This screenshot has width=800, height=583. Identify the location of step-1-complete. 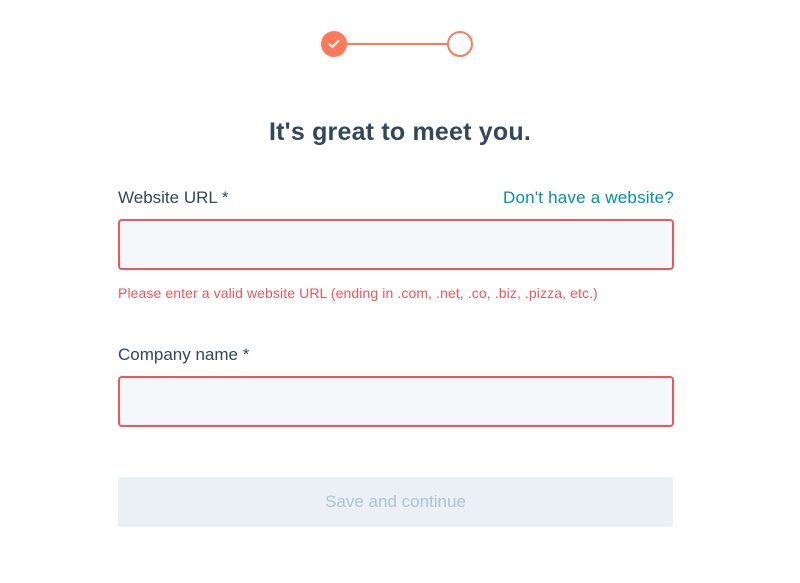
(334, 44).